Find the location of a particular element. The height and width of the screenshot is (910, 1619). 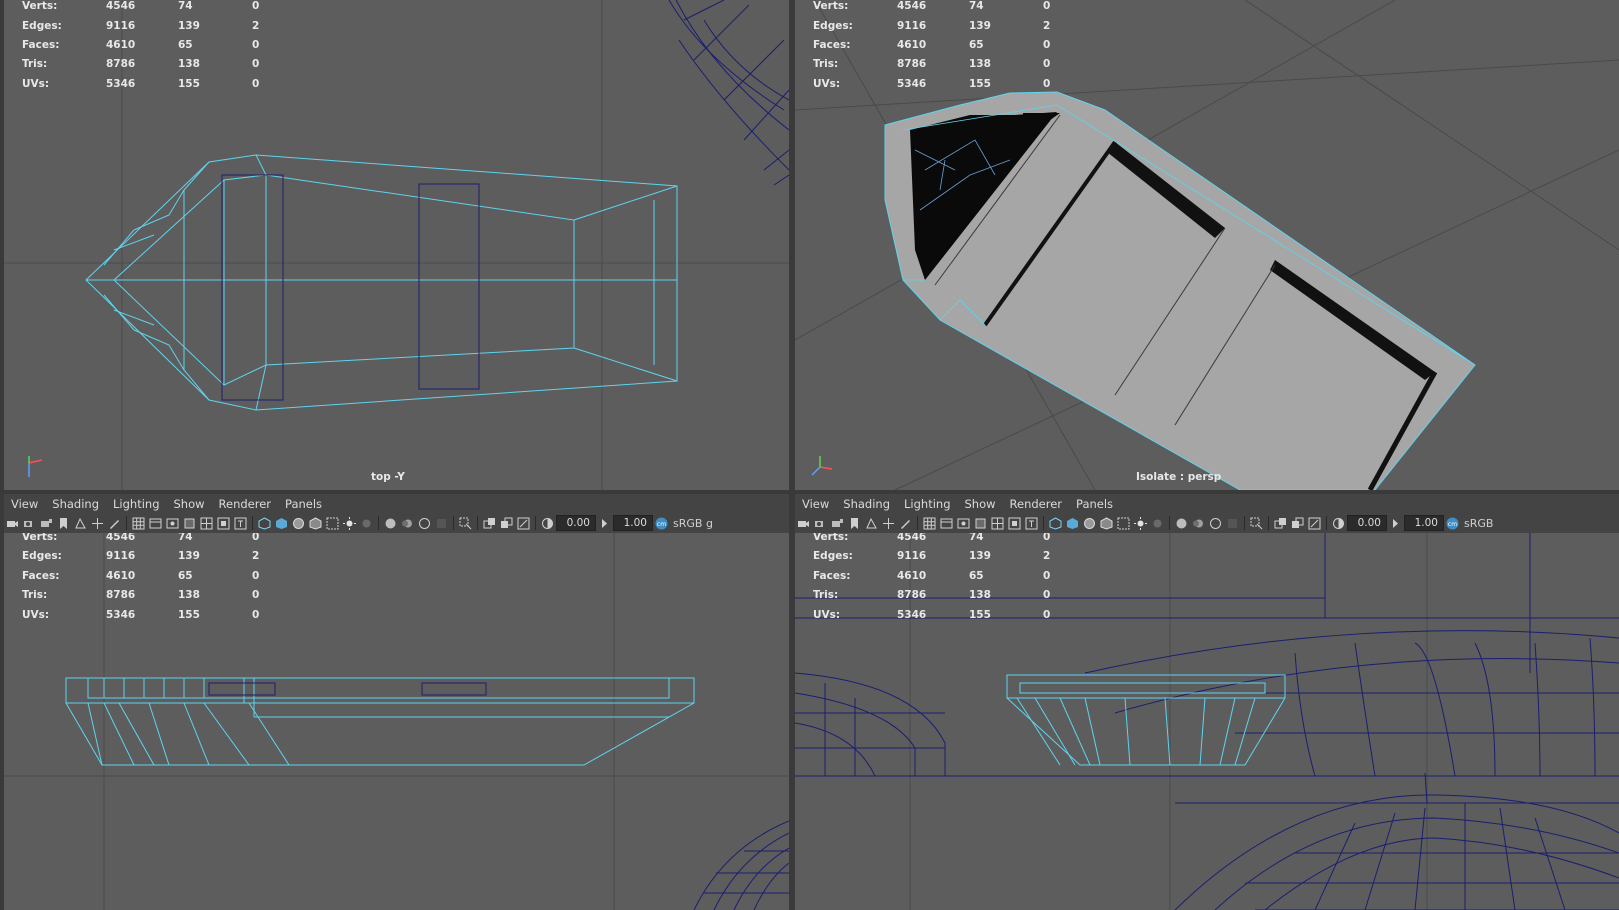

camera-label: top -Y is located at coordinates (388, 477).